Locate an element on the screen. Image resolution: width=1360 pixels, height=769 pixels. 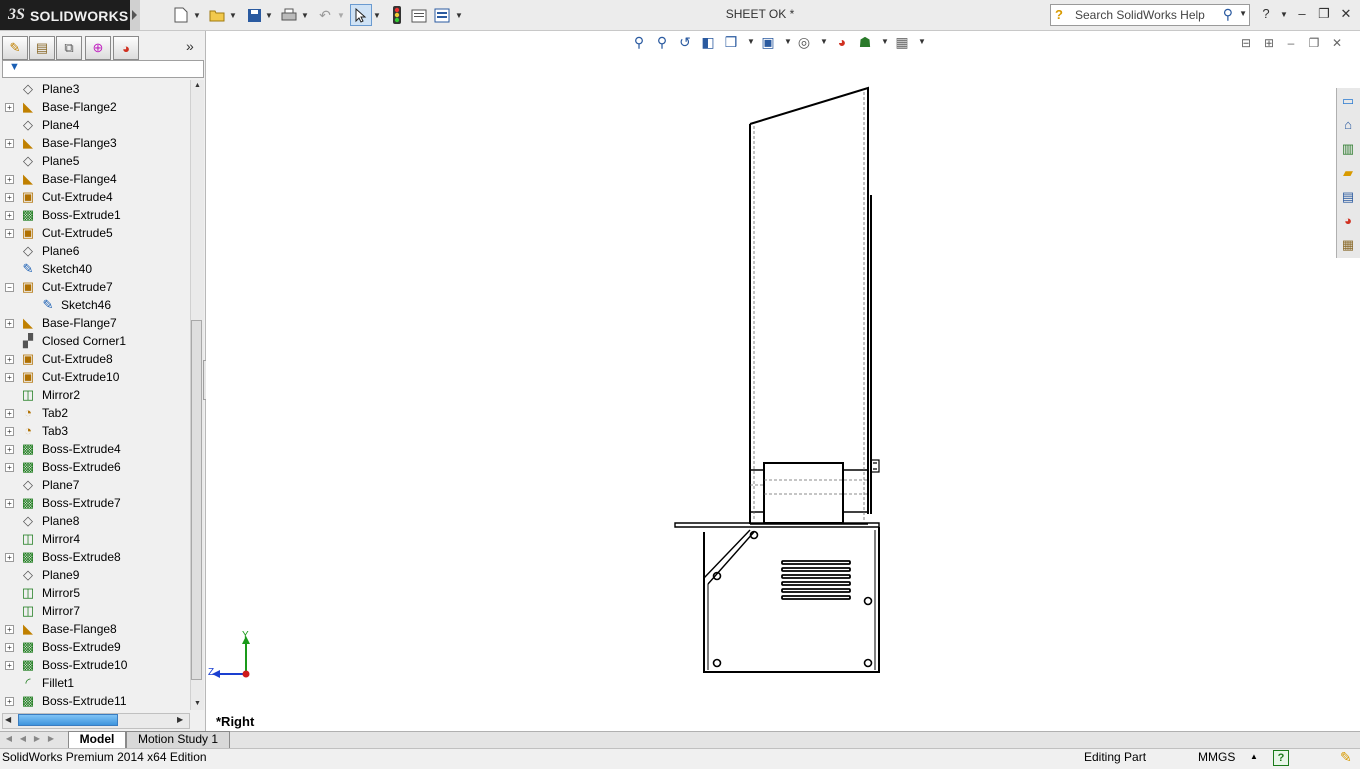
tree-item: + ◣ Base-Flange4 is located at coordinates (95, 179).